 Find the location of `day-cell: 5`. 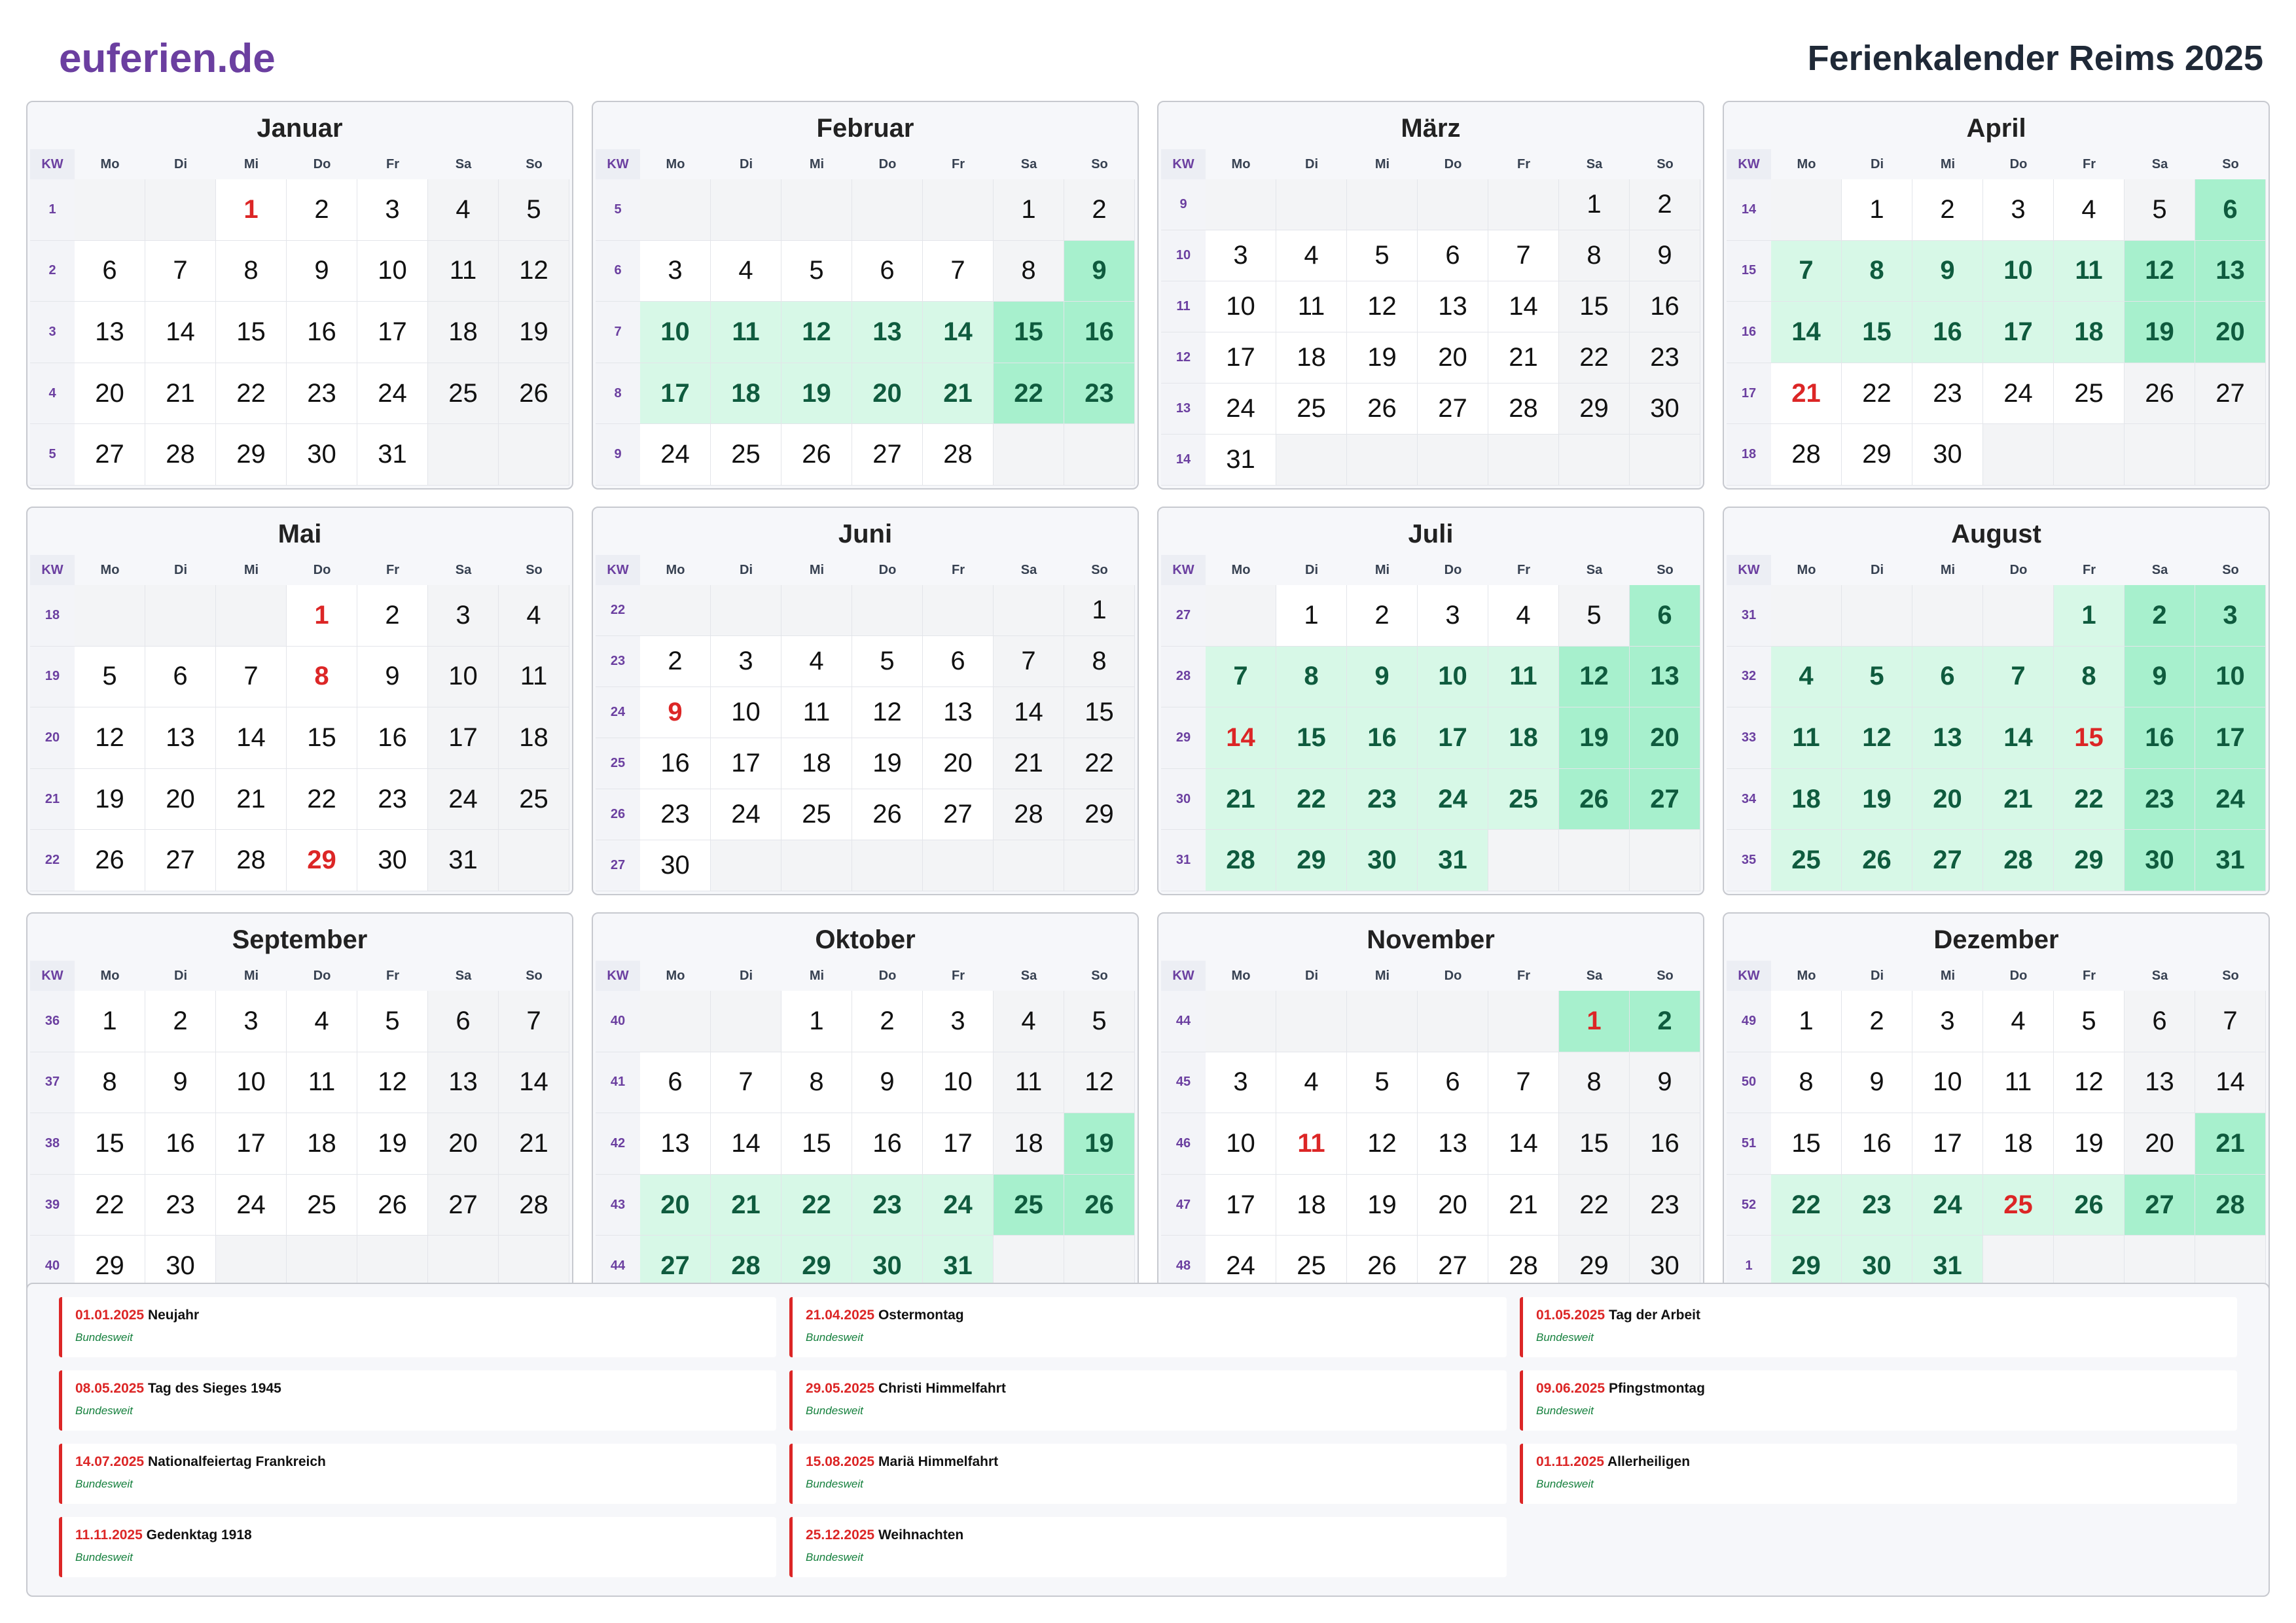

day-cell: 5 is located at coordinates (2160, 210).